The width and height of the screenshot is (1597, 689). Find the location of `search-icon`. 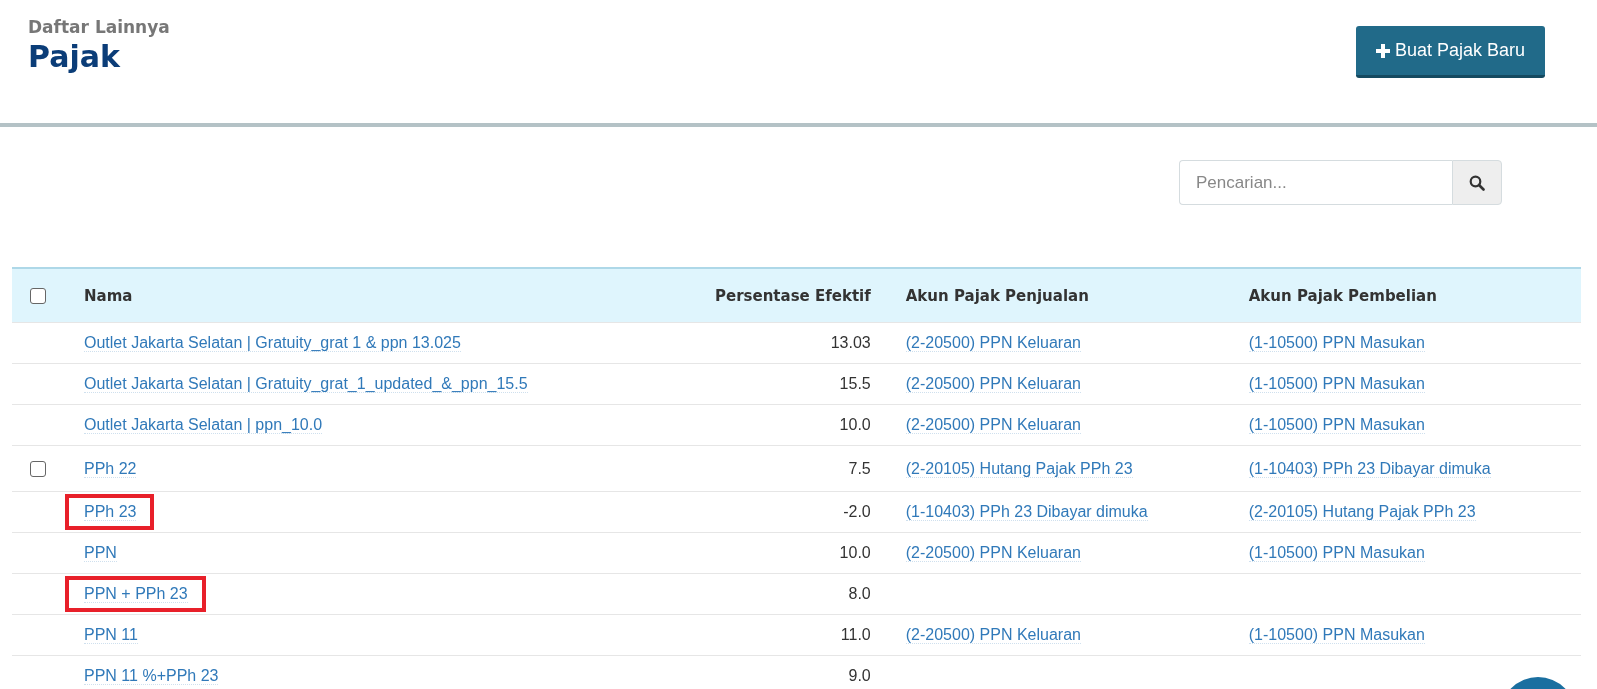

search-icon is located at coordinates (1477, 182).